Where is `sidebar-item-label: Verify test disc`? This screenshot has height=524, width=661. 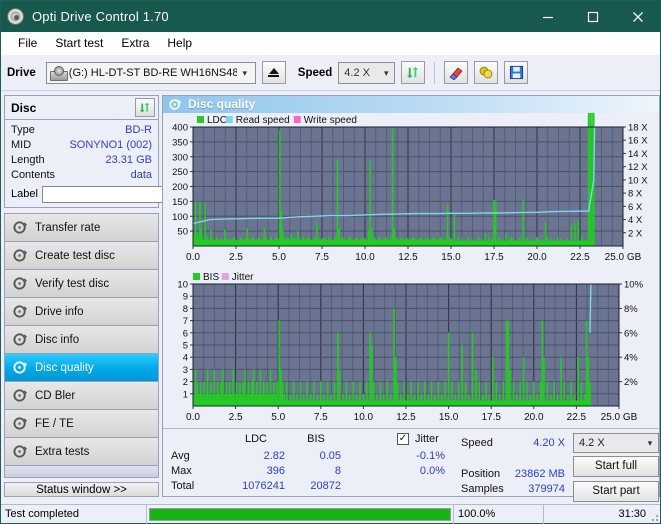 sidebar-item-label: Verify test disc is located at coordinates (72, 283).